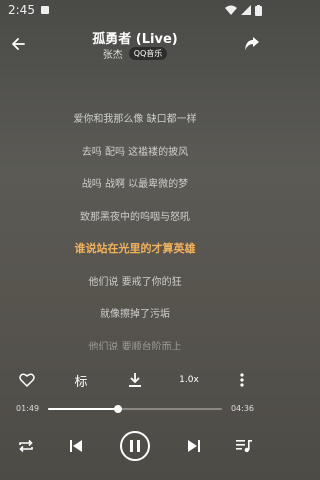  I want to click on current-time: 01:49, so click(28, 408).